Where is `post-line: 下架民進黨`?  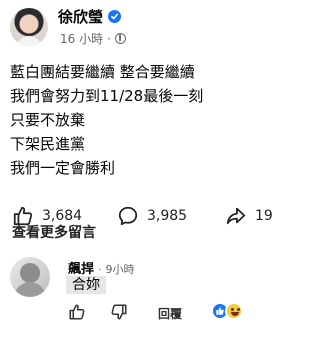
post-line: 下架民進黨 is located at coordinates (48, 144).